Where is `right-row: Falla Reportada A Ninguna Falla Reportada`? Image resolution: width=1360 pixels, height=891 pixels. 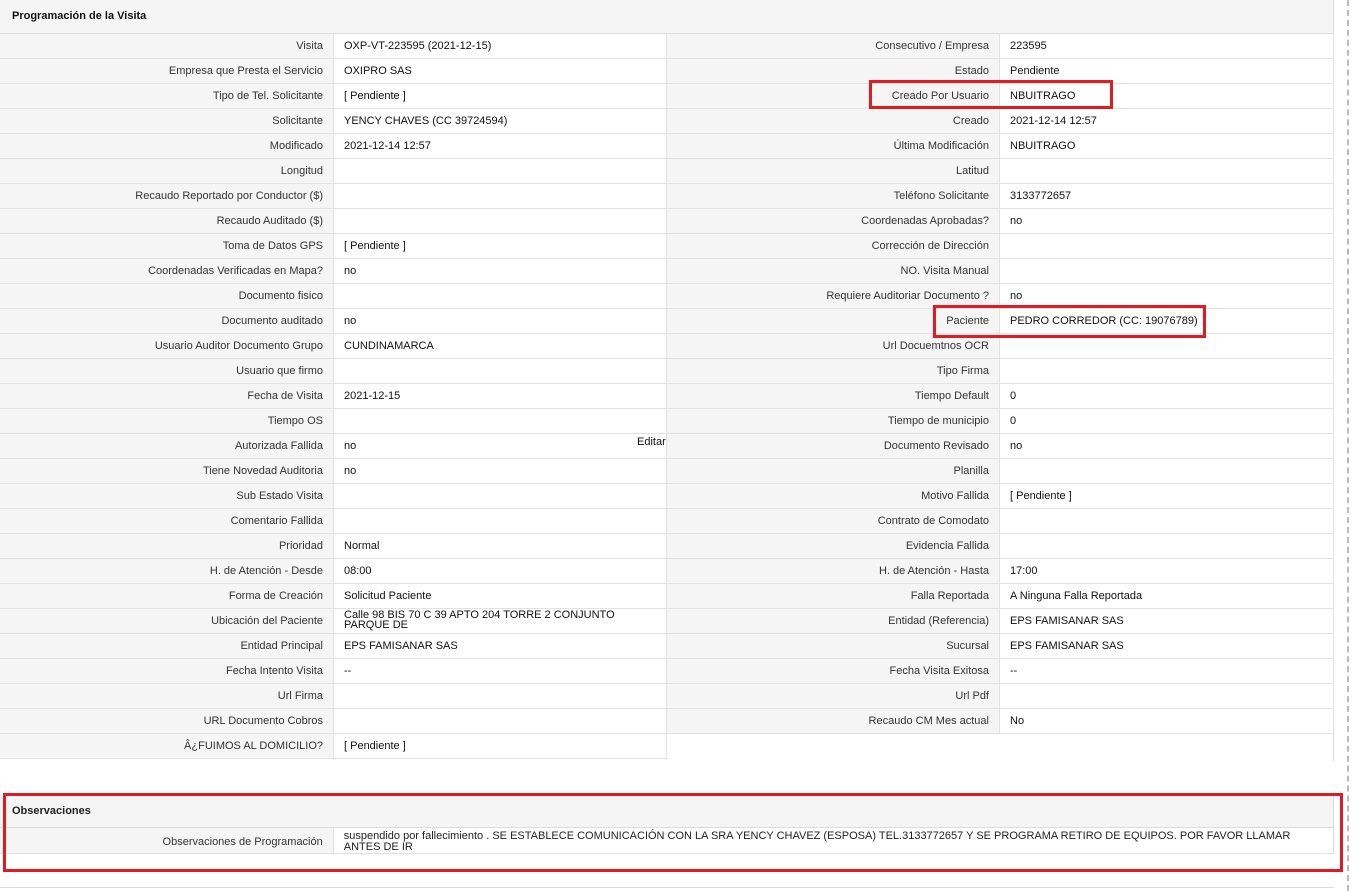
right-row: Falla Reportada A Ninguna Falla Reportada is located at coordinates (1000, 596).